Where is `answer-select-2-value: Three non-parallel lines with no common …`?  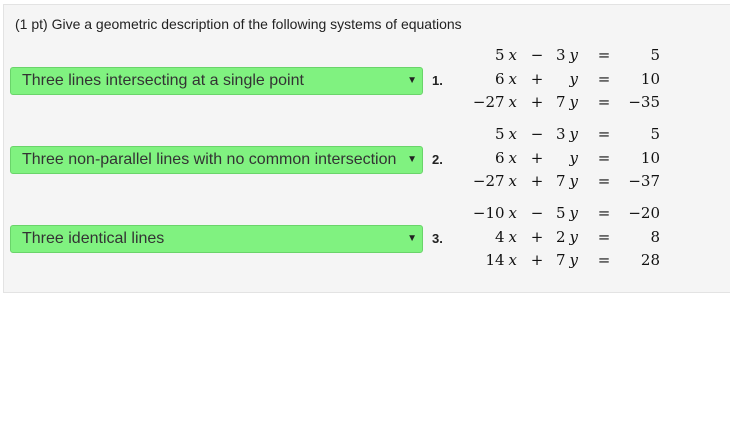
answer-select-2-value: Three non-parallel lines with no common … is located at coordinates (209, 159).